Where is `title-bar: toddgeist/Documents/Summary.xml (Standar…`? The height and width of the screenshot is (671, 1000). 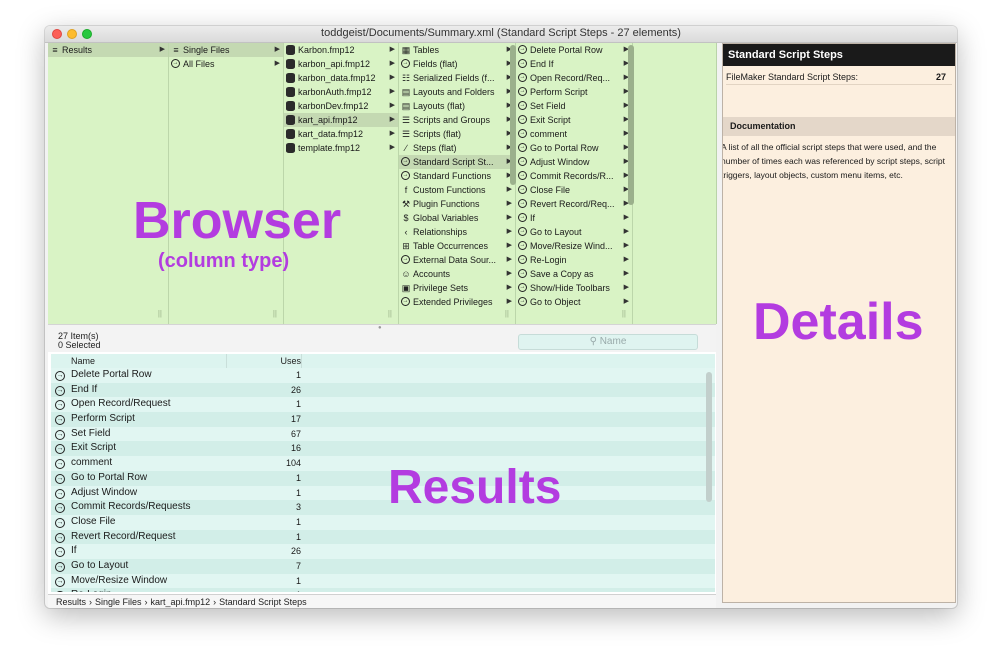
title-bar: toddgeist/Documents/Summary.xml (Standar… is located at coordinates (501, 34).